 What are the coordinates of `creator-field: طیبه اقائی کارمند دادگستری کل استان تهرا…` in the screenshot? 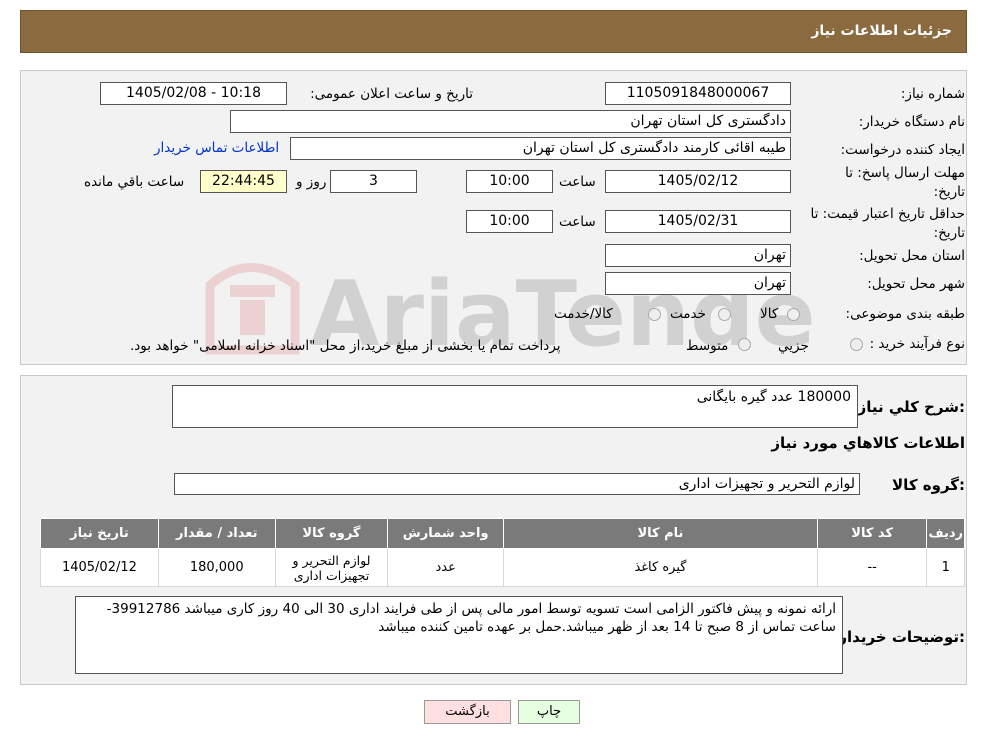 It's located at (540, 148).